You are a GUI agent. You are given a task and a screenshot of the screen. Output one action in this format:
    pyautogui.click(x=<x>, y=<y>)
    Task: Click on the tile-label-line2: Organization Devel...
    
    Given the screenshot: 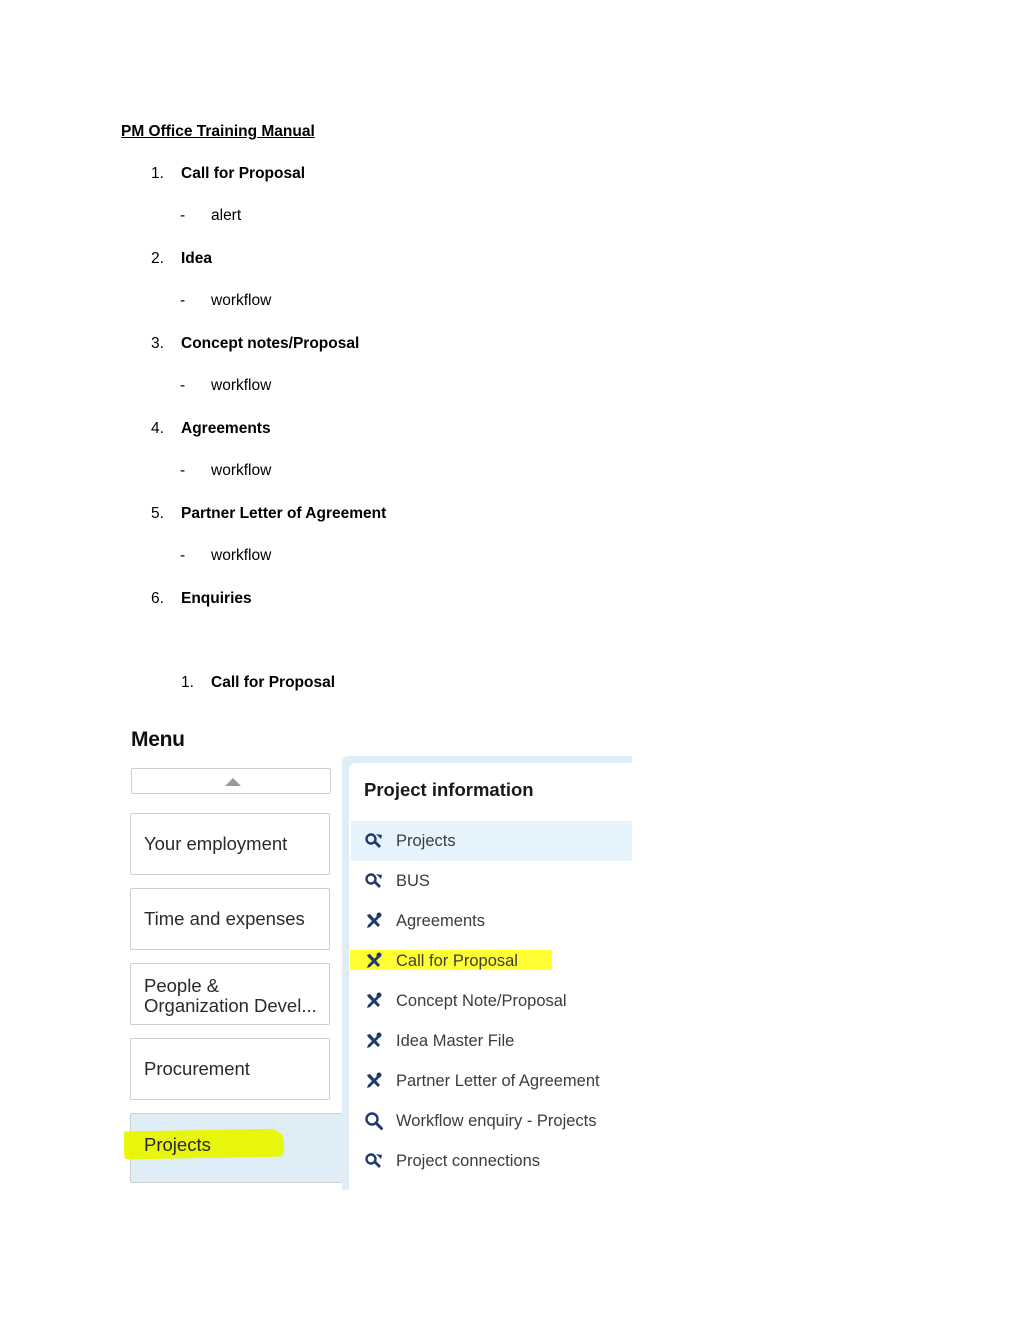 What is the action you would take?
    pyautogui.click(x=230, y=1005)
    